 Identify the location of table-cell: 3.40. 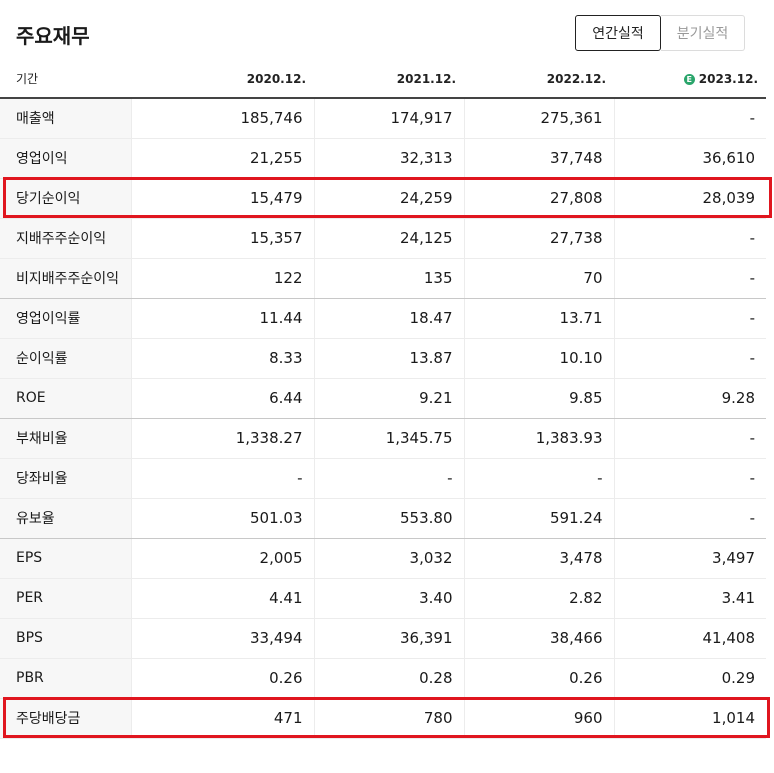
(388, 598).